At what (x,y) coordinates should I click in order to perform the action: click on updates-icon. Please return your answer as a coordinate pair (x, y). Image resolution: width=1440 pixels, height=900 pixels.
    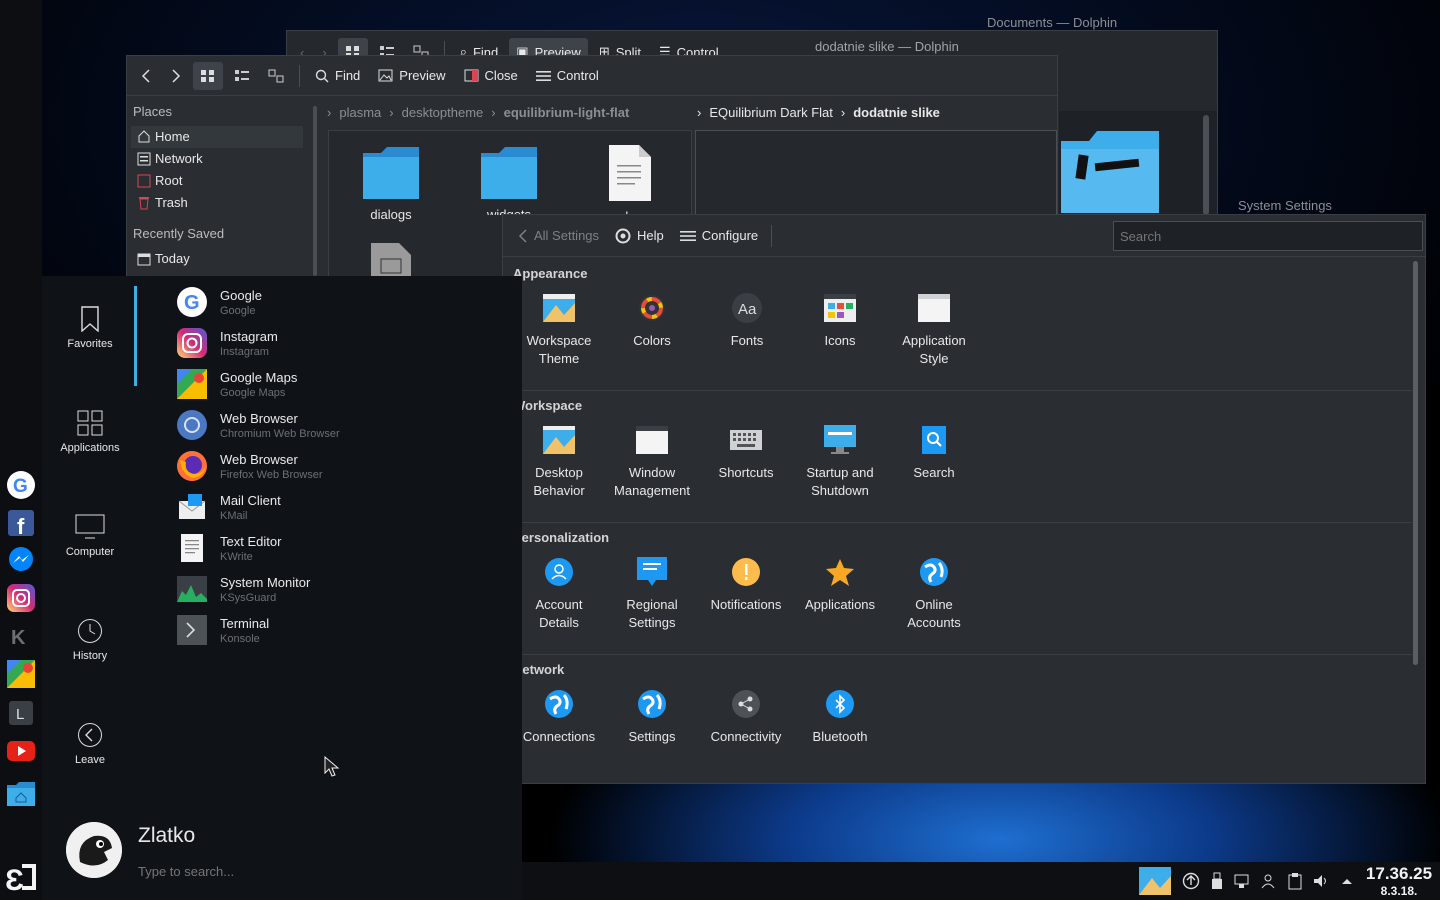
    Looking at the image, I should click on (1191, 881).